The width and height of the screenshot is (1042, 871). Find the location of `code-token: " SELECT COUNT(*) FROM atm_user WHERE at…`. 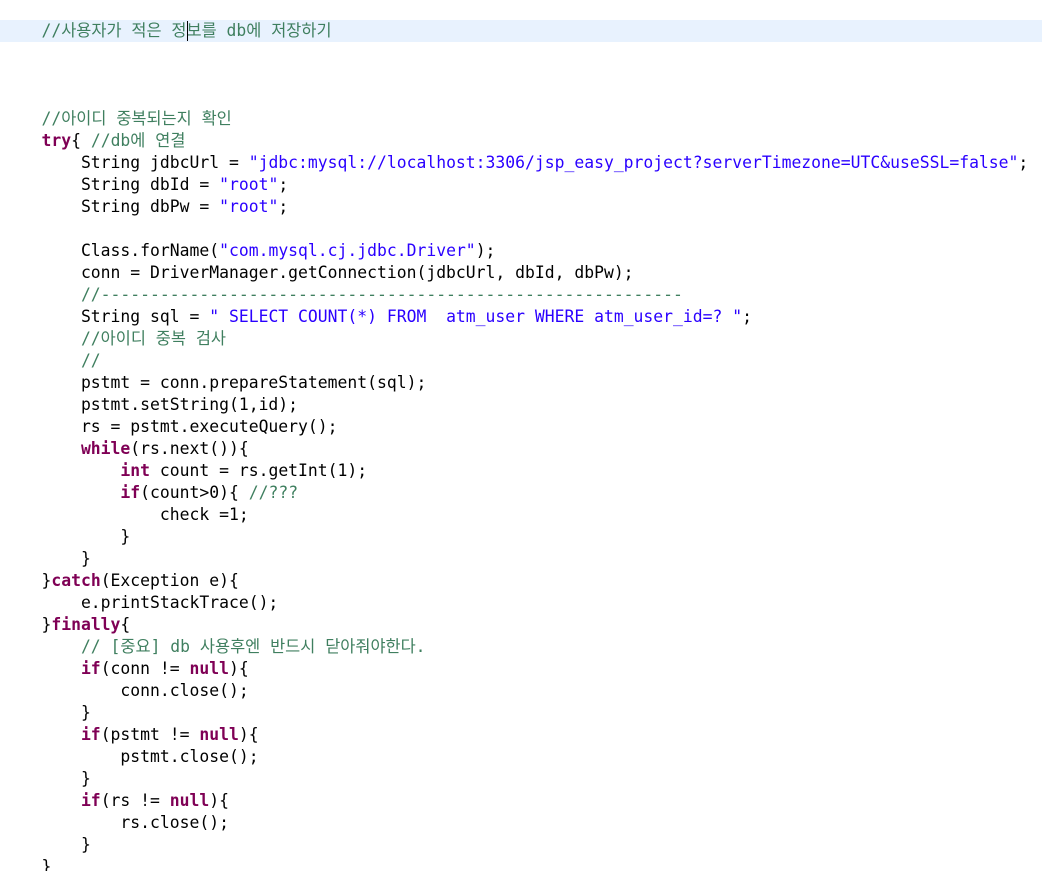

code-token: " SELECT COUNT(*) FROM atm_user WHERE at… is located at coordinates (476, 316).